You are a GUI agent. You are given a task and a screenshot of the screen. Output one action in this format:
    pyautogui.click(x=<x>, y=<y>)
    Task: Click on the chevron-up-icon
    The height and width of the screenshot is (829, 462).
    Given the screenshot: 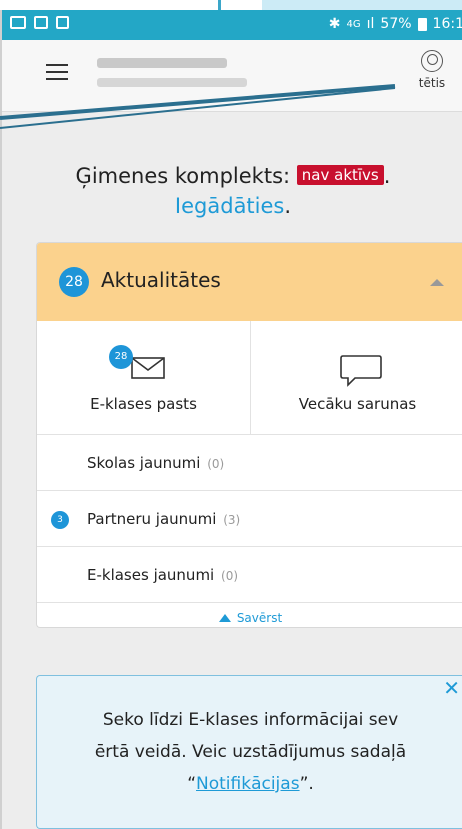 What is the action you would take?
    pyautogui.click(x=437, y=282)
    